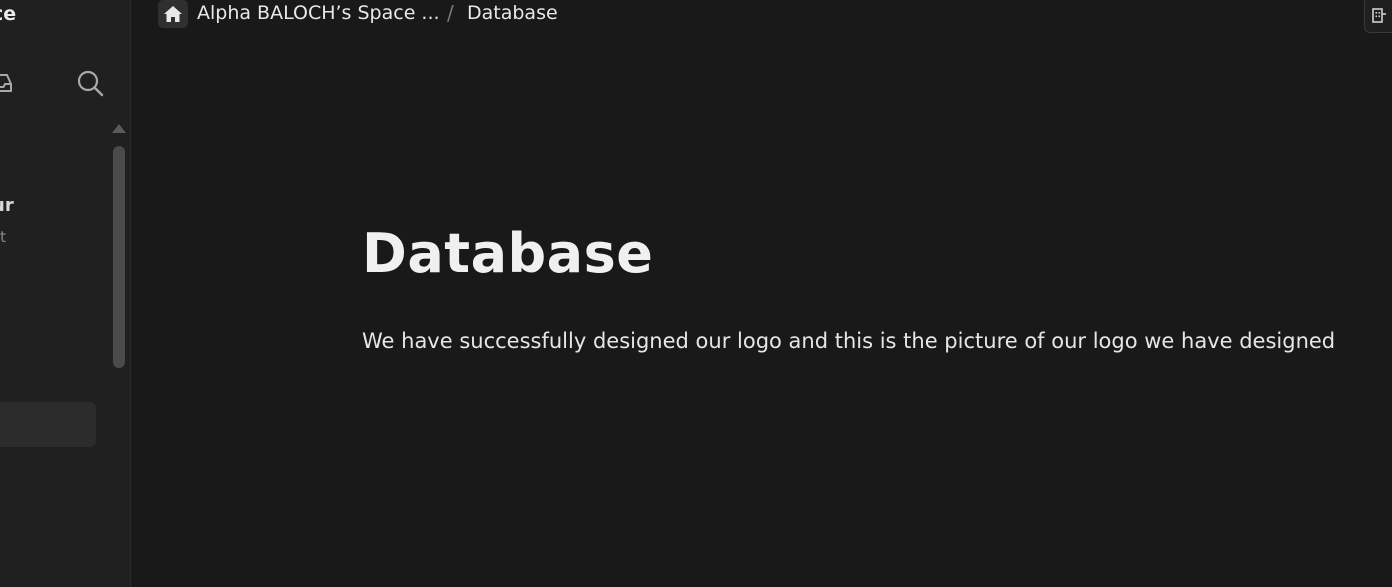 This screenshot has height=587, width=1392. I want to click on building-icon, so click(1379, 15).